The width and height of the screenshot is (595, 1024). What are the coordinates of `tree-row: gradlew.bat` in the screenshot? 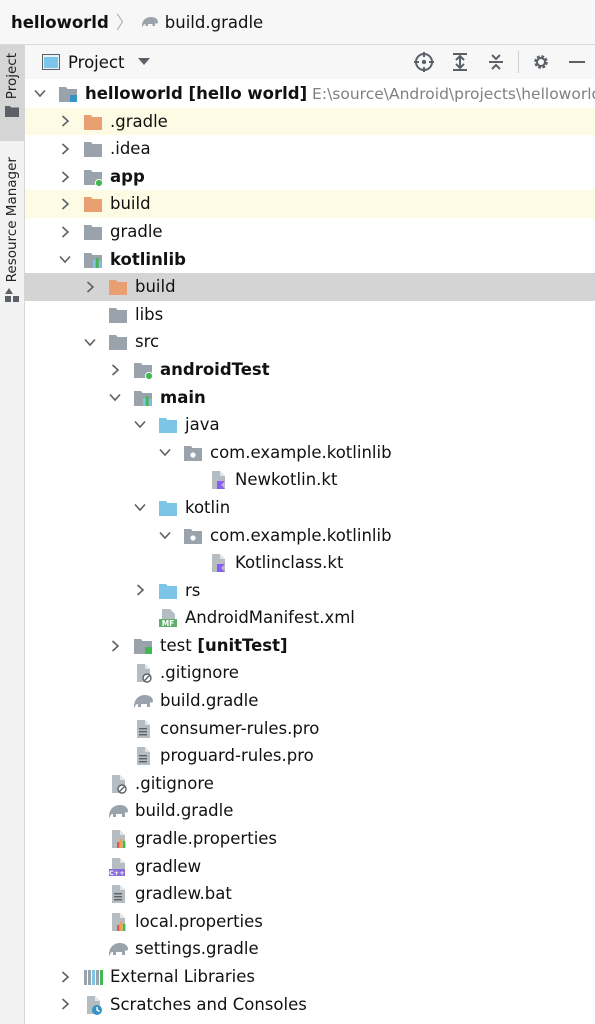 It's located at (310, 894).